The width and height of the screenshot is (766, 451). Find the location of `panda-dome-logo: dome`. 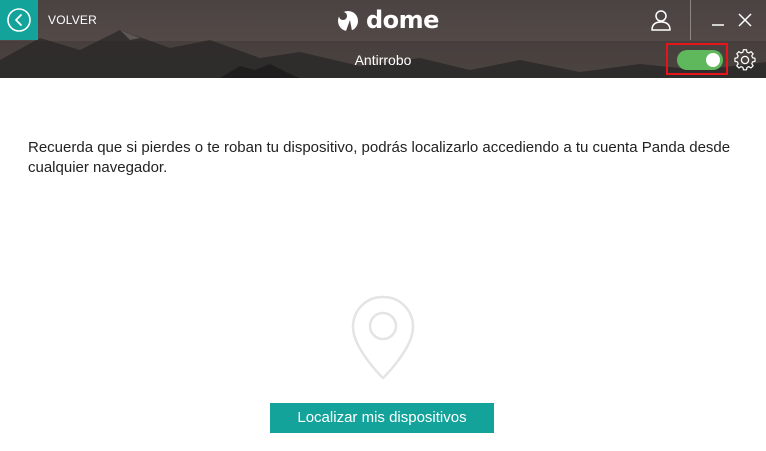

panda-dome-logo: dome is located at coordinates (387, 20).